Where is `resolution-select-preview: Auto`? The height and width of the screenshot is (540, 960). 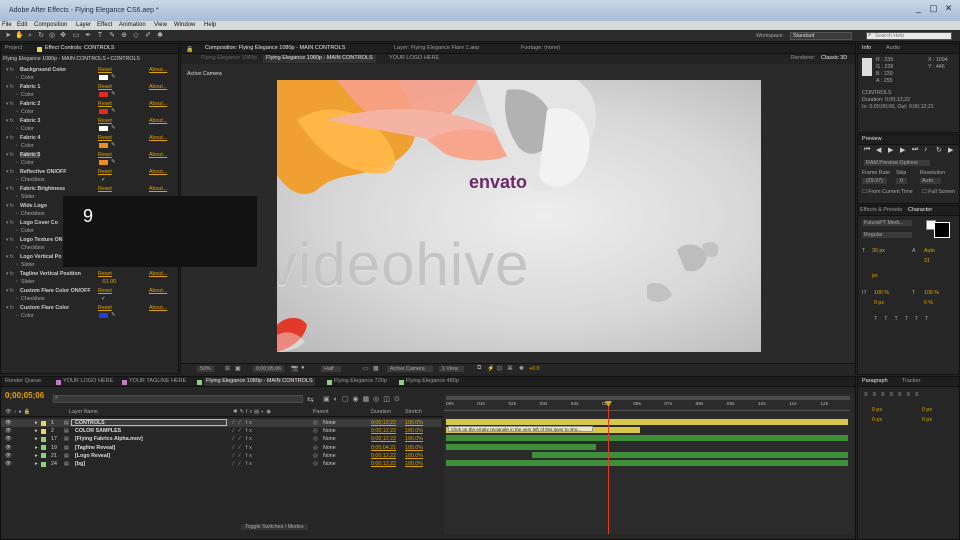 resolution-select-preview: Auto is located at coordinates (930, 181).